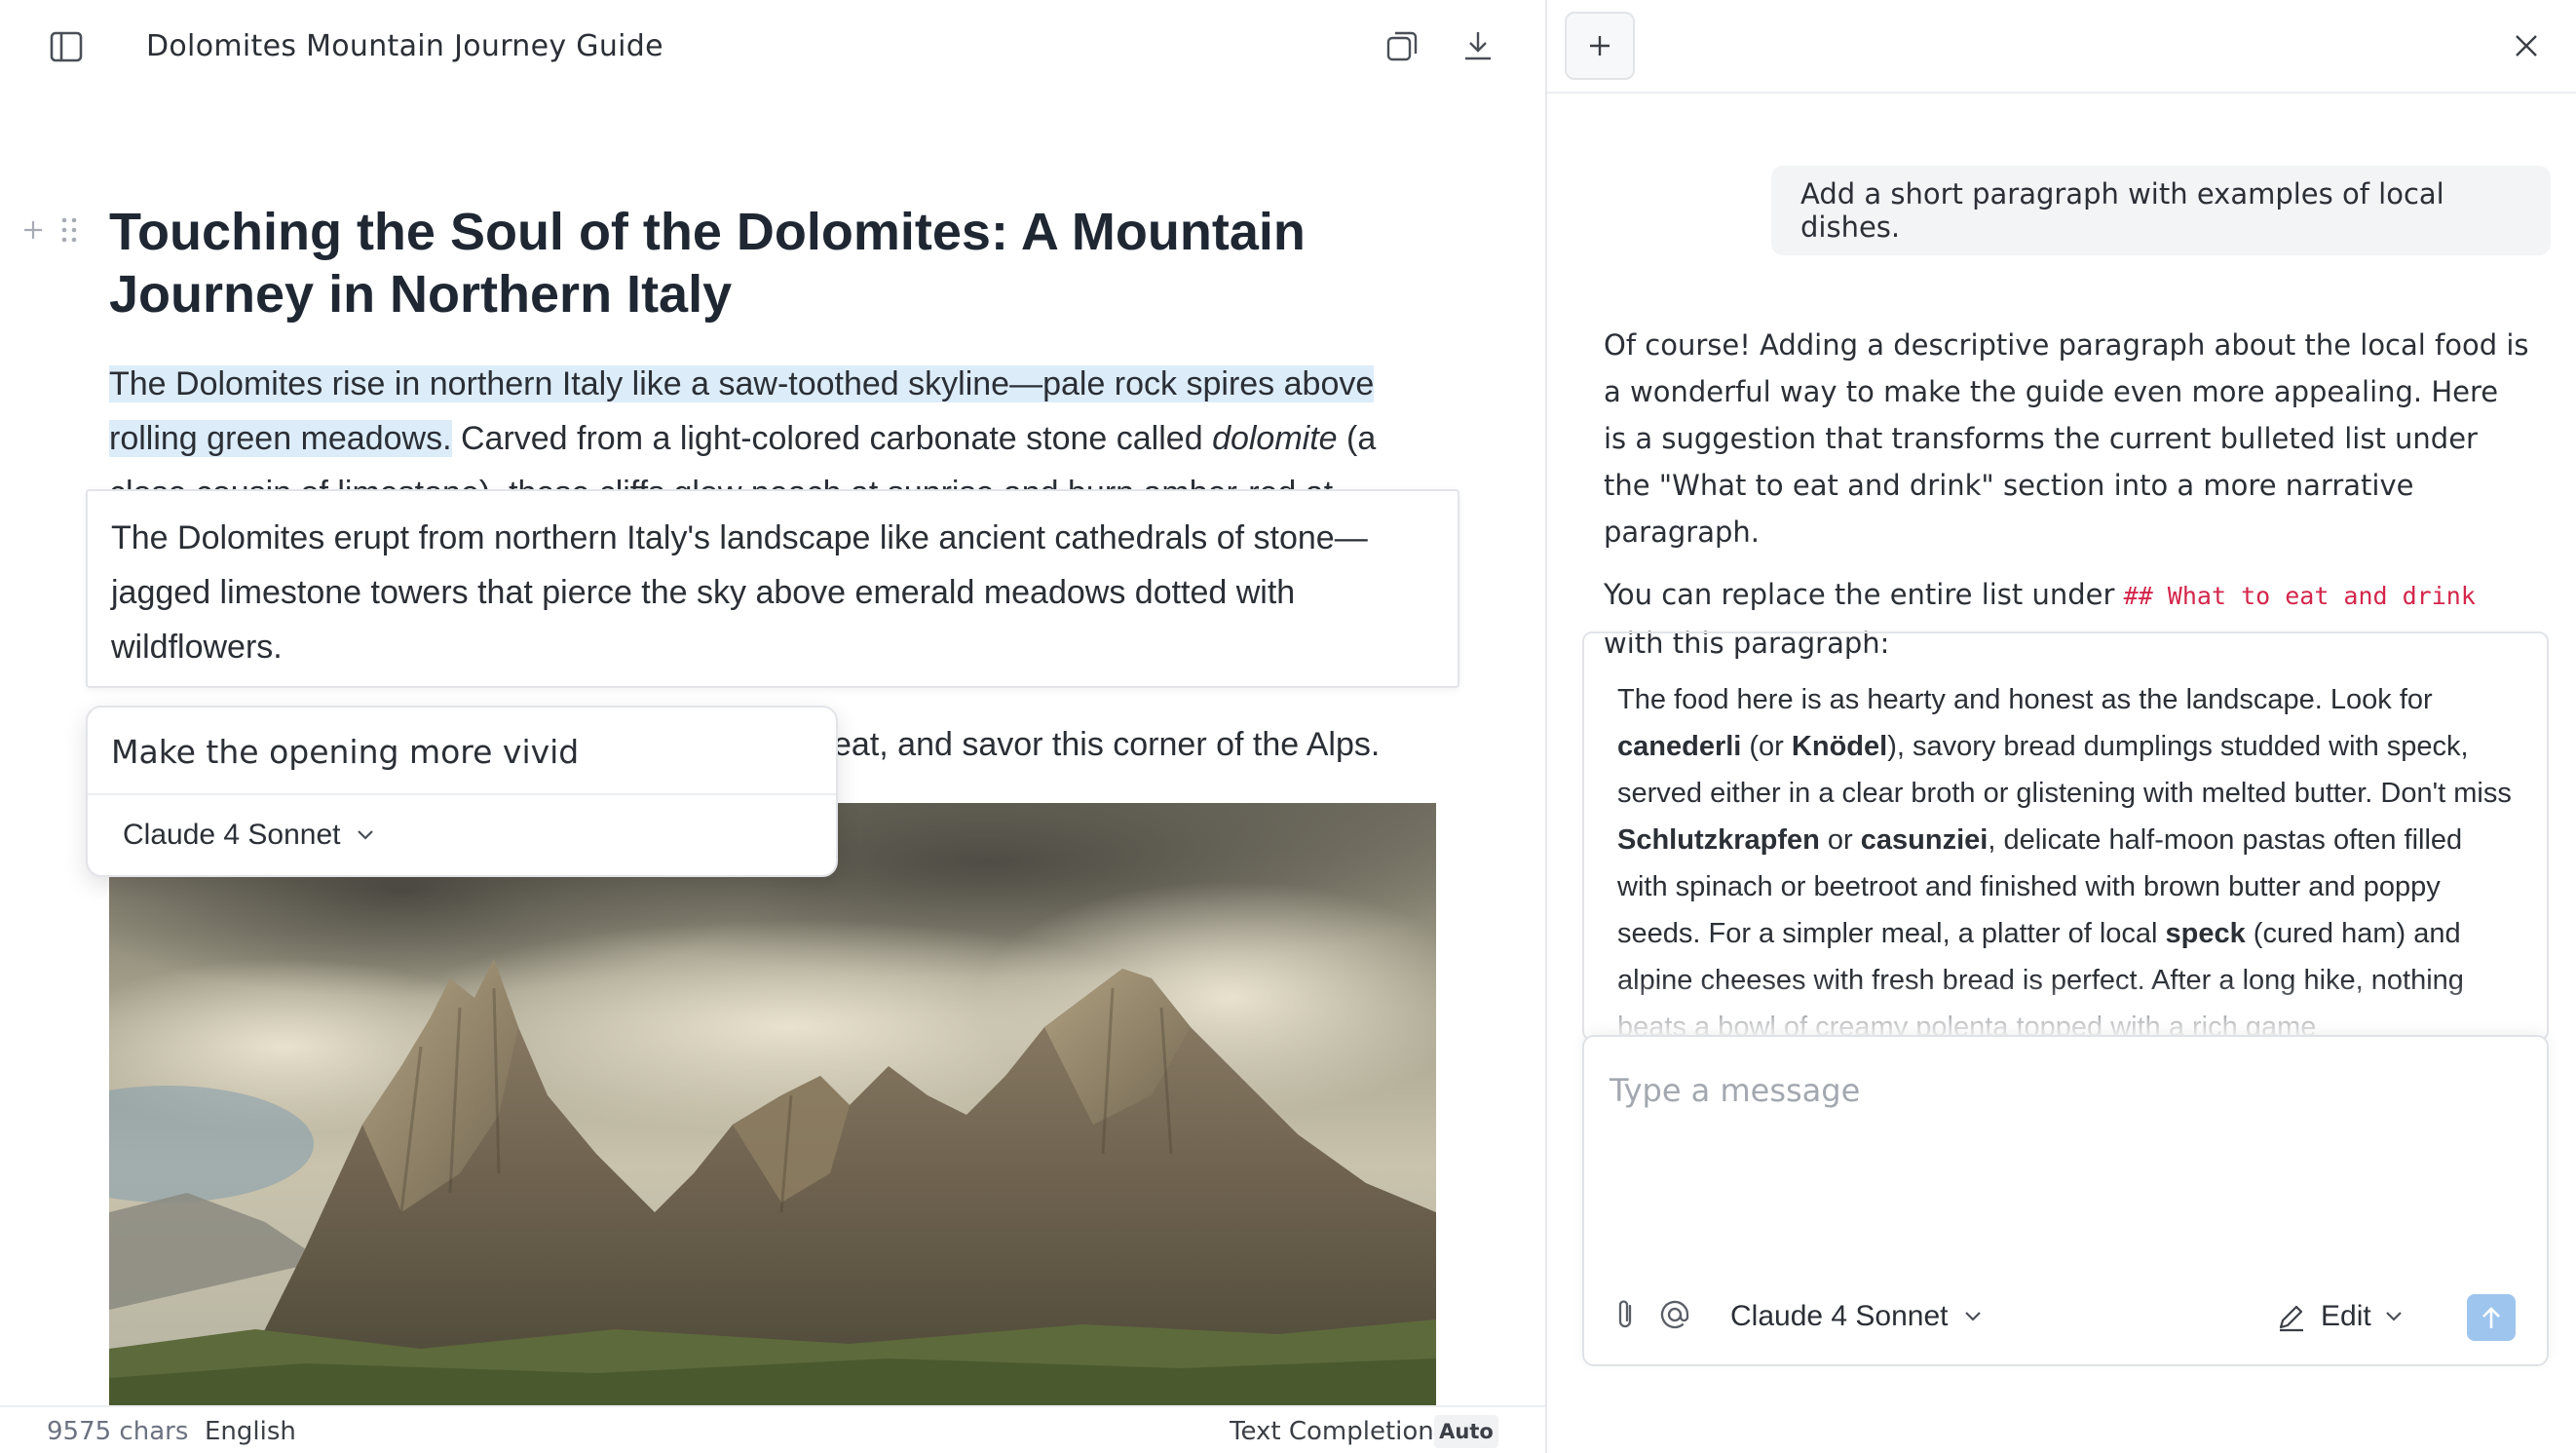  What do you see at coordinates (1839, 746) in the screenshot?
I see `quote-bold: Knödel` at bounding box center [1839, 746].